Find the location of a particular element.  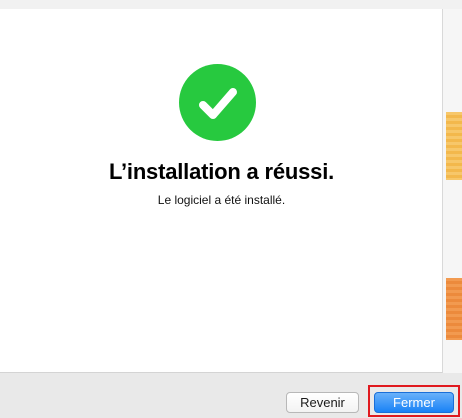

success-badge is located at coordinates (217, 102).